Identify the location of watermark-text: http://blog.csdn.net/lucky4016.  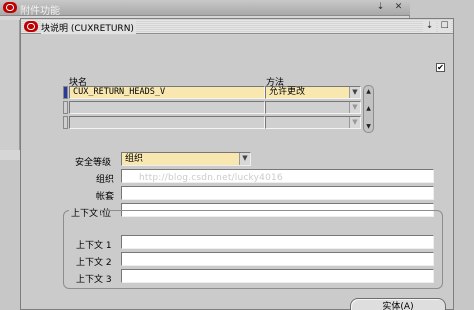
(211, 178).